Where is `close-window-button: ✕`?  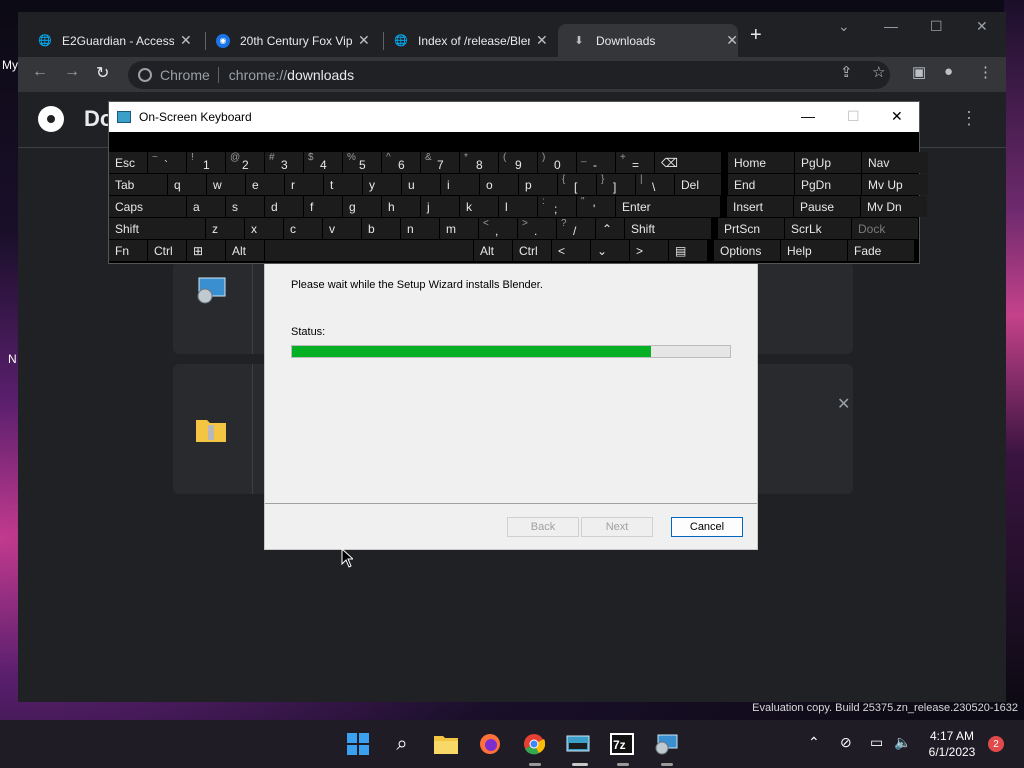 close-window-button: ✕ is located at coordinates (982, 26).